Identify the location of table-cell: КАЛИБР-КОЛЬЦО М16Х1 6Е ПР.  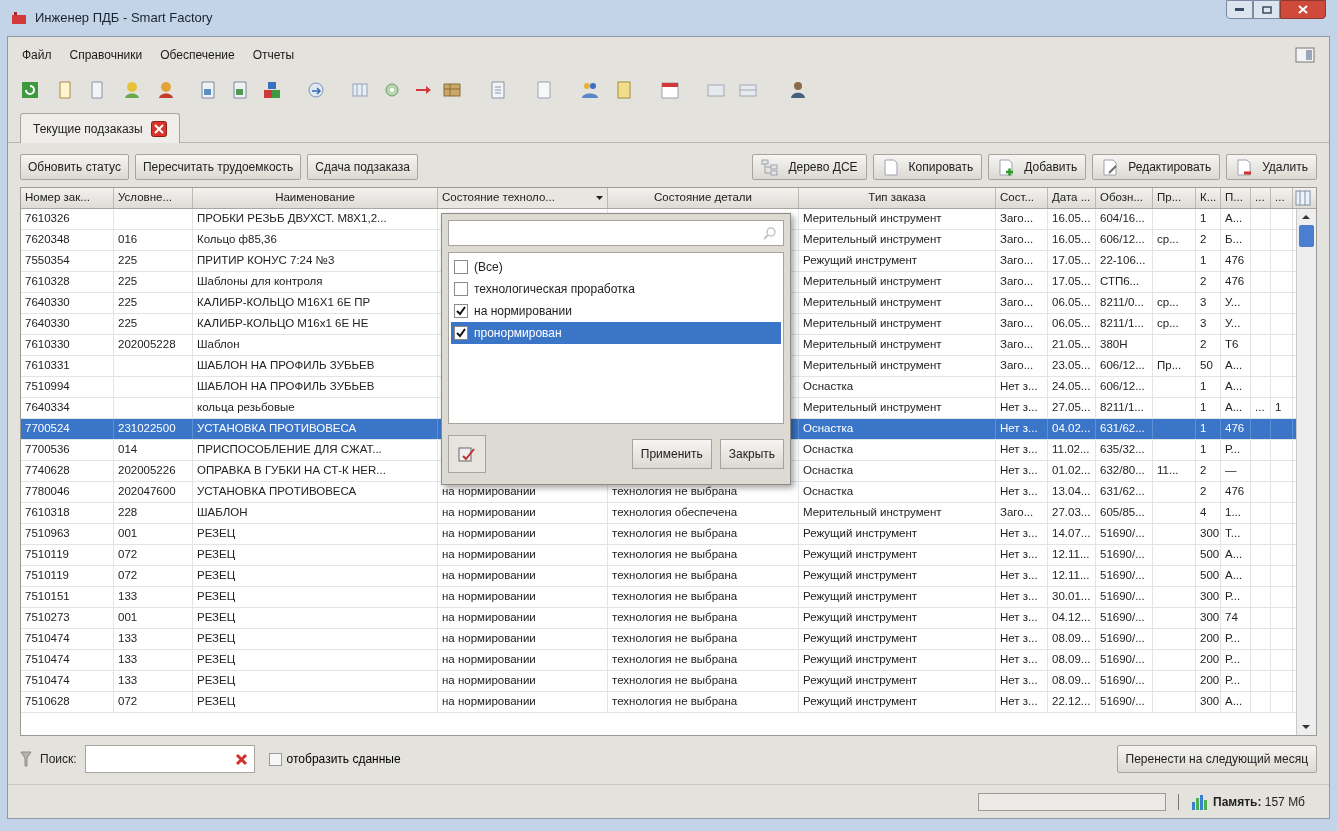
(315, 303).